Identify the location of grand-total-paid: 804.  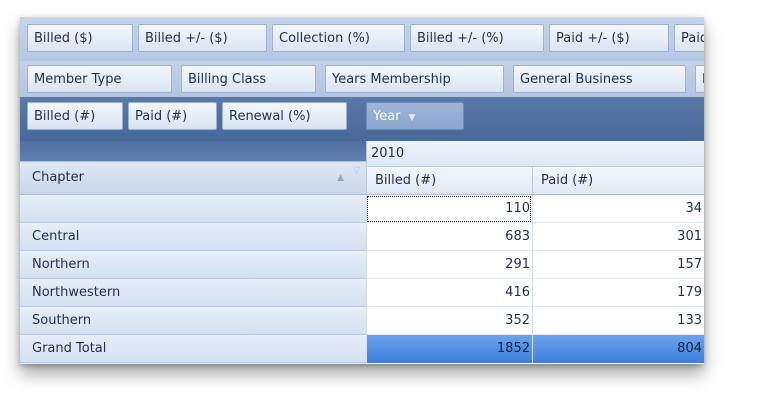
(618, 349).